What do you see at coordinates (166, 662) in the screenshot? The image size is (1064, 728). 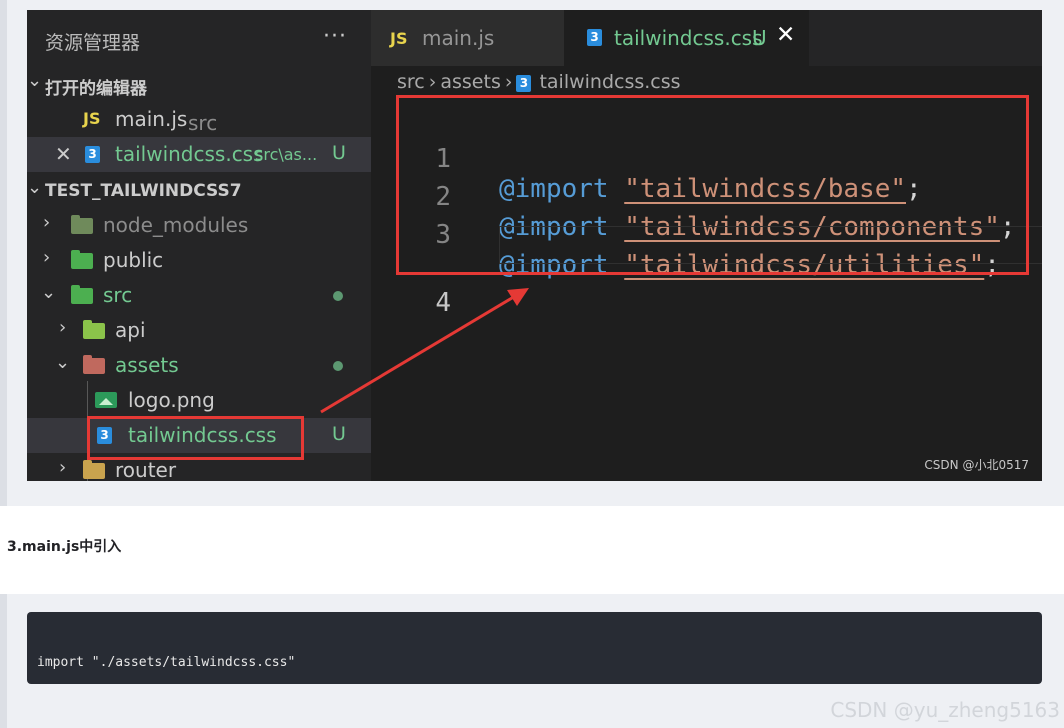 I see `code-snippet: import "./assets/tailwindcss.css"` at bounding box center [166, 662].